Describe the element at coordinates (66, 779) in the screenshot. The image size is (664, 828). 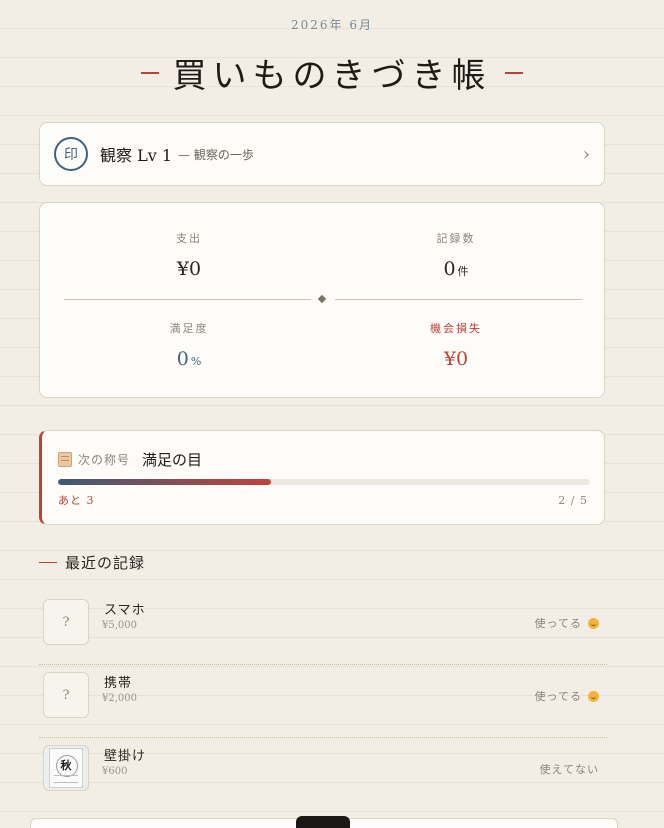
I see `calendar-lines` at that location.